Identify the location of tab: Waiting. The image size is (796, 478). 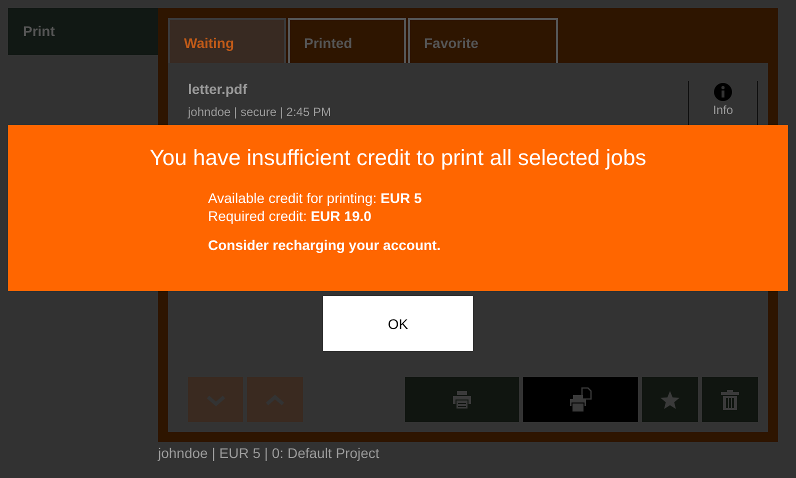
(227, 40).